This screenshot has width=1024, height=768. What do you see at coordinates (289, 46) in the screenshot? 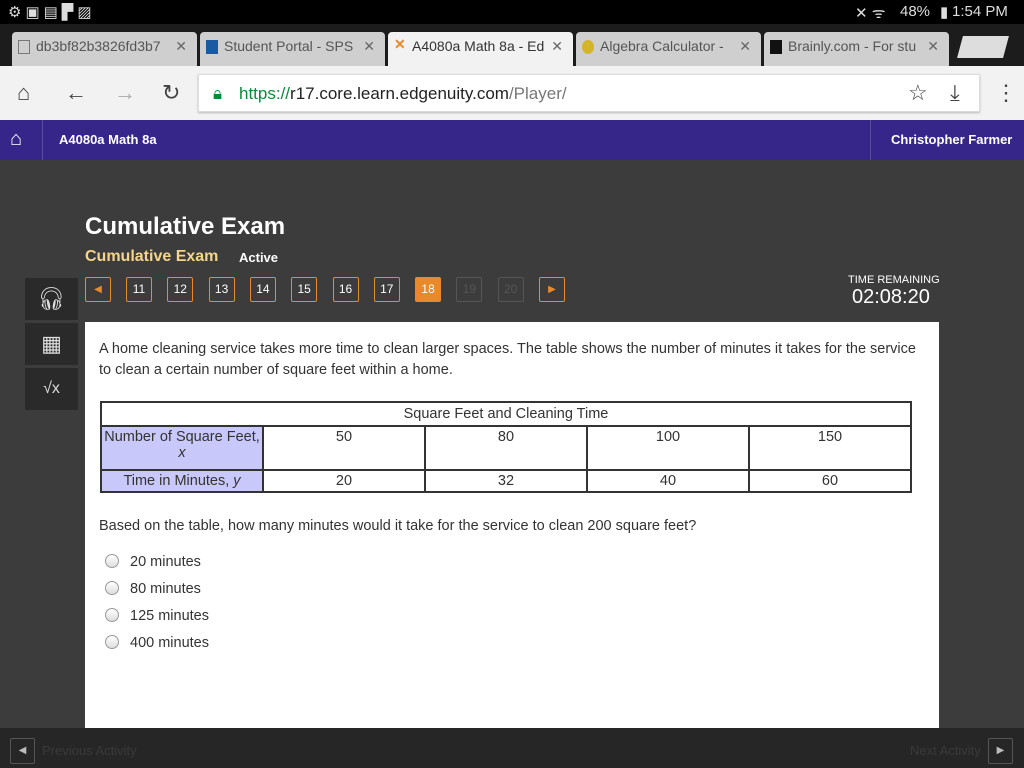
I see `tab-label: Student Portal - SPS` at bounding box center [289, 46].